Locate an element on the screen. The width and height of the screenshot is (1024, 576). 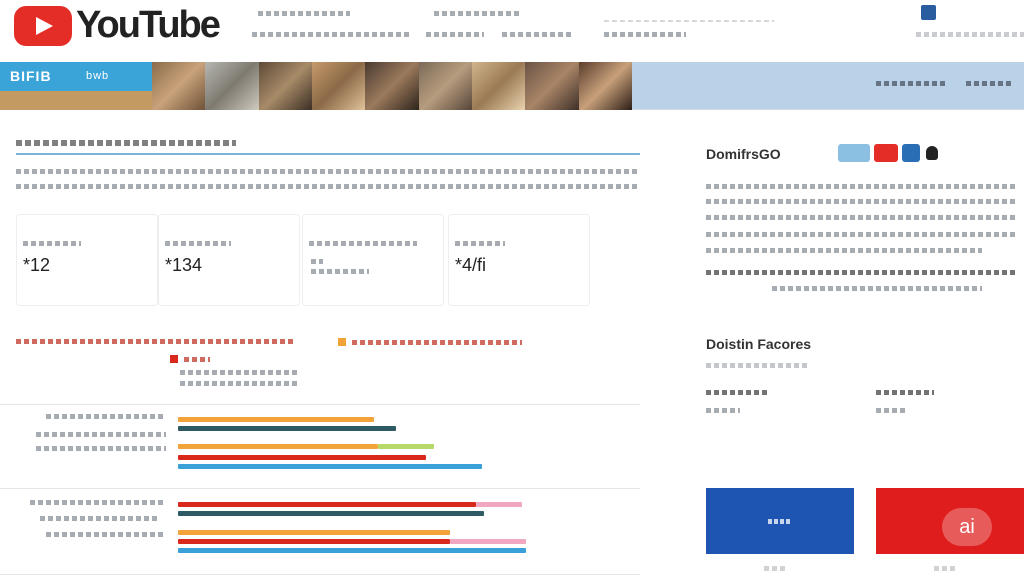
sidebar-caption is located at coordinates (757, 365).